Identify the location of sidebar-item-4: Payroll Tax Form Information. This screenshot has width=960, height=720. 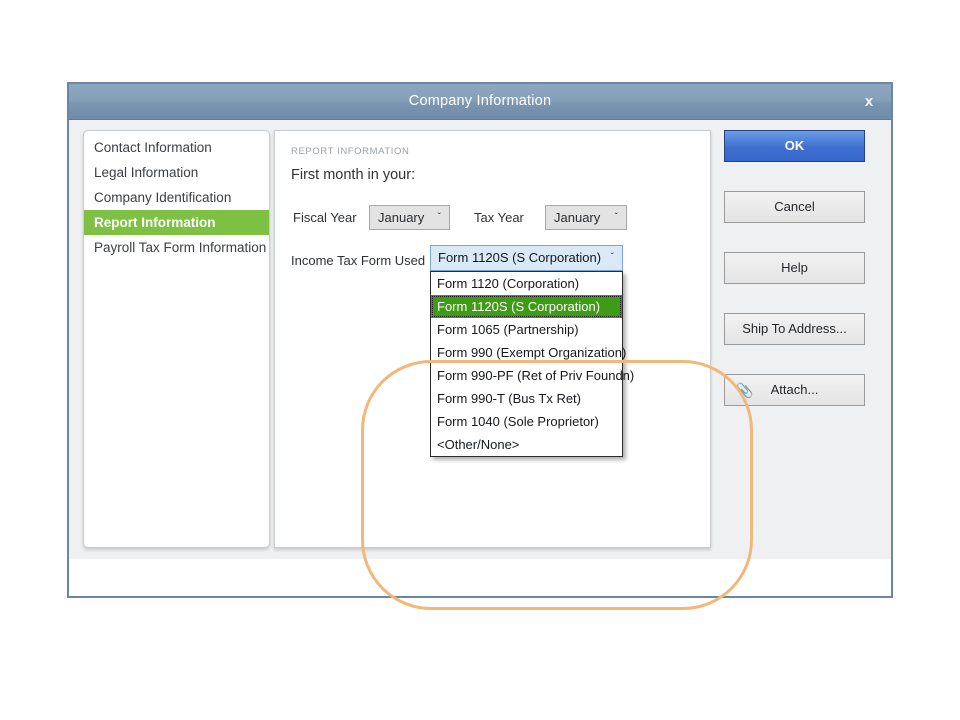
(176, 247).